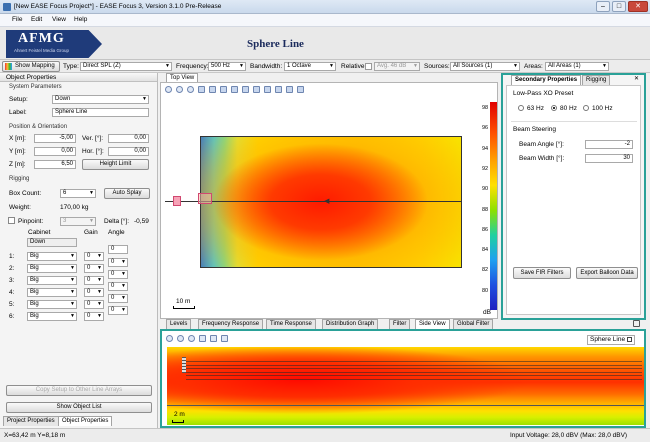 This screenshot has width=650, height=442. Describe the element at coordinates (291, 324) in the screenshot. I see `tab-time-response: Time Response` at that location.